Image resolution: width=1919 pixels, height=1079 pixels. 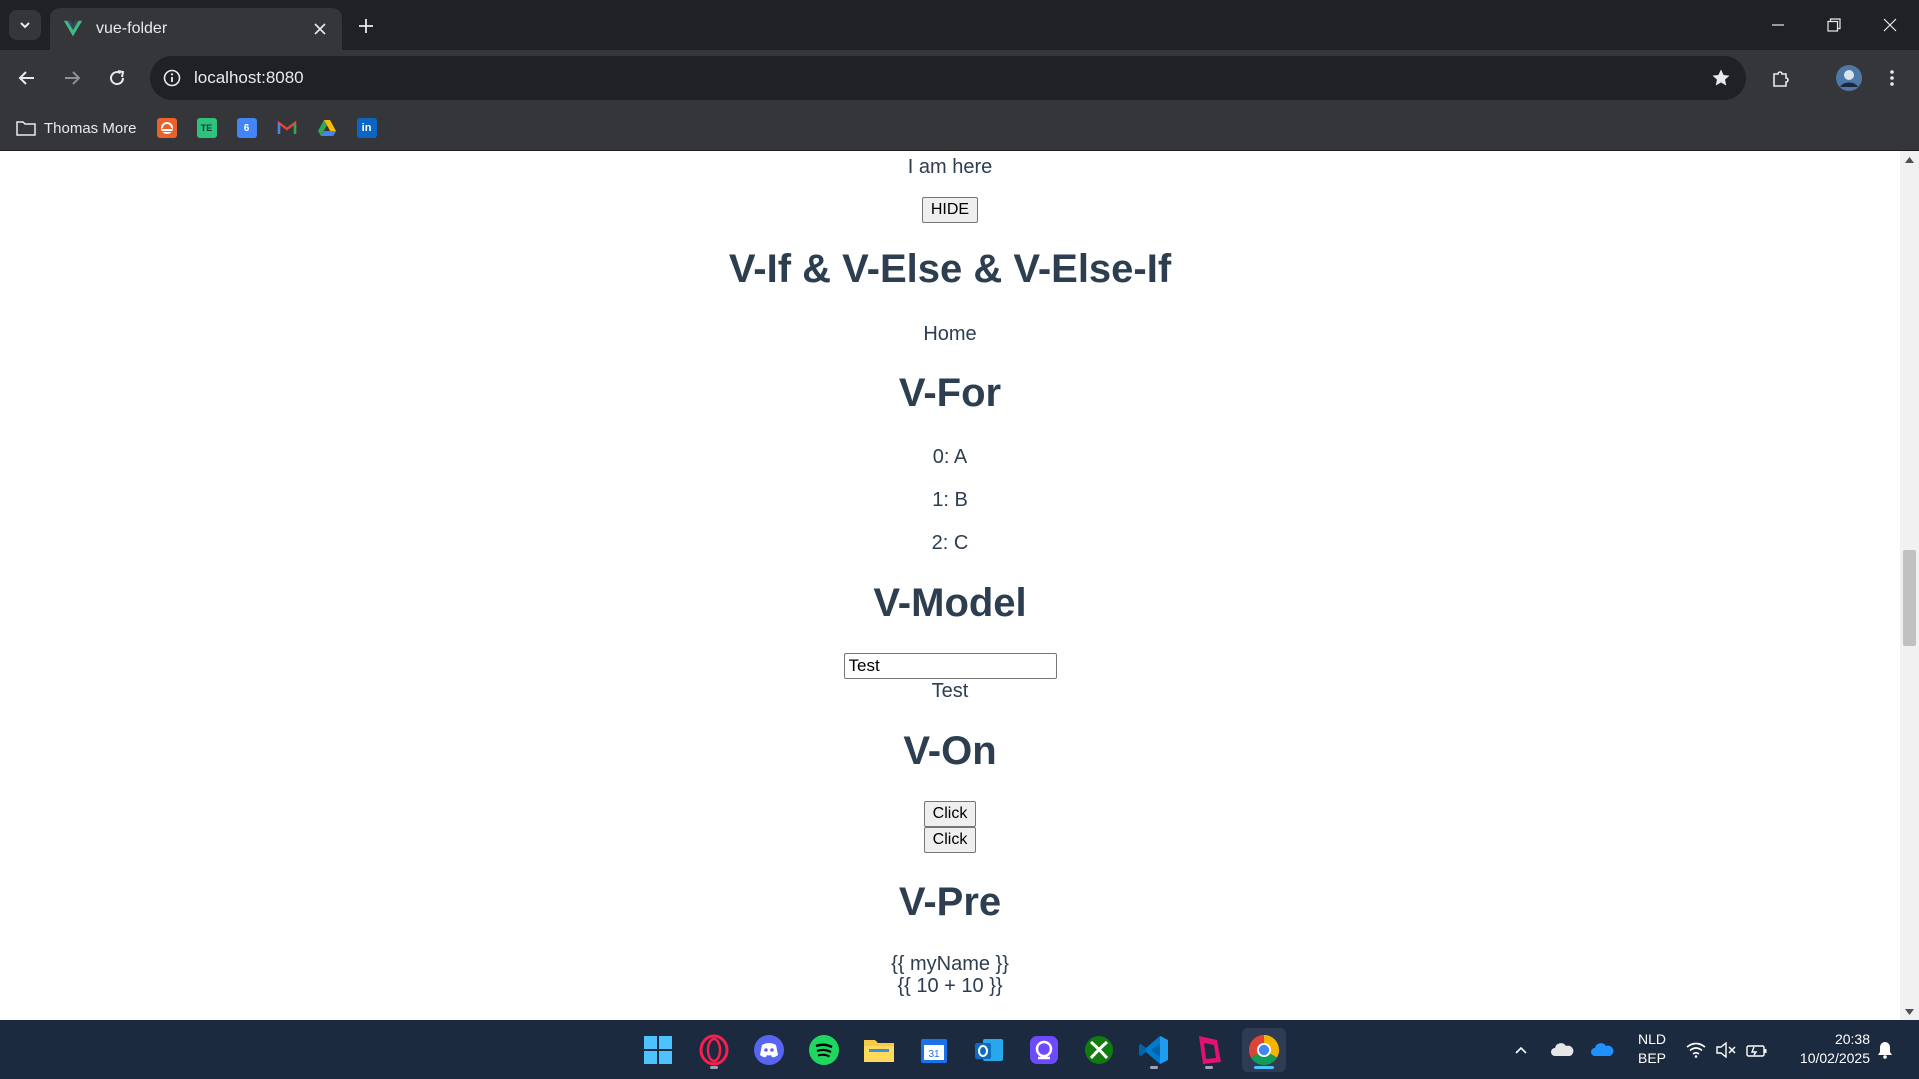 What do you see at coordinates (1652, 1049) in the screenshot?
I see `input-language-indicator: NLD BEP` at bounding box center [1652, 1049].